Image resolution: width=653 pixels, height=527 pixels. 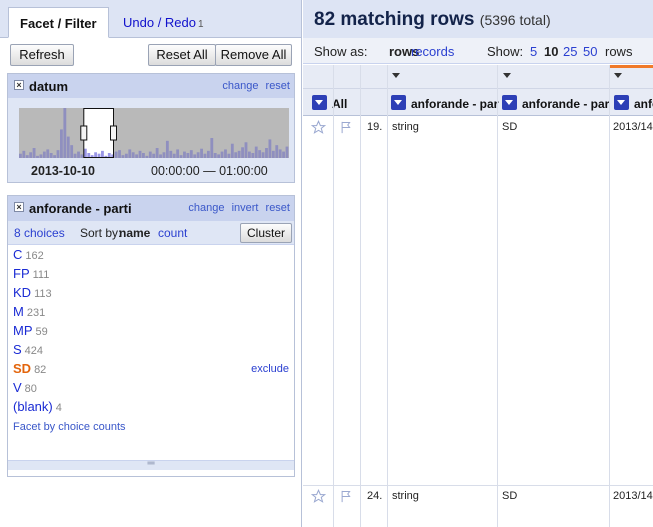 What do you see at coordinates (551, 51) in the screenshot?
I see `page-size-10: 10` at bounding box center [551, 51].